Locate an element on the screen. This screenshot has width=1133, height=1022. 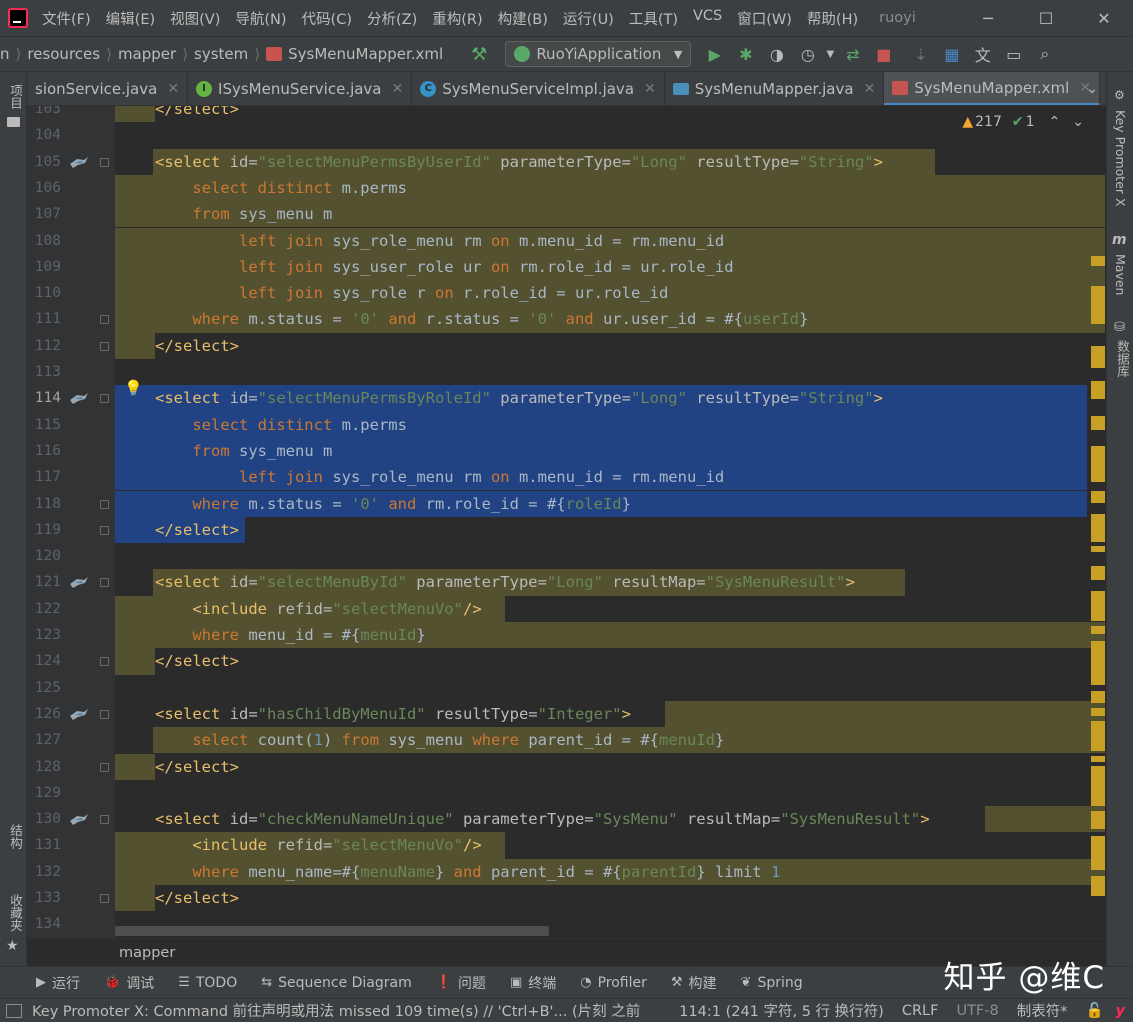
menu-item: 构建(B) is located at coordinates (523, 18).